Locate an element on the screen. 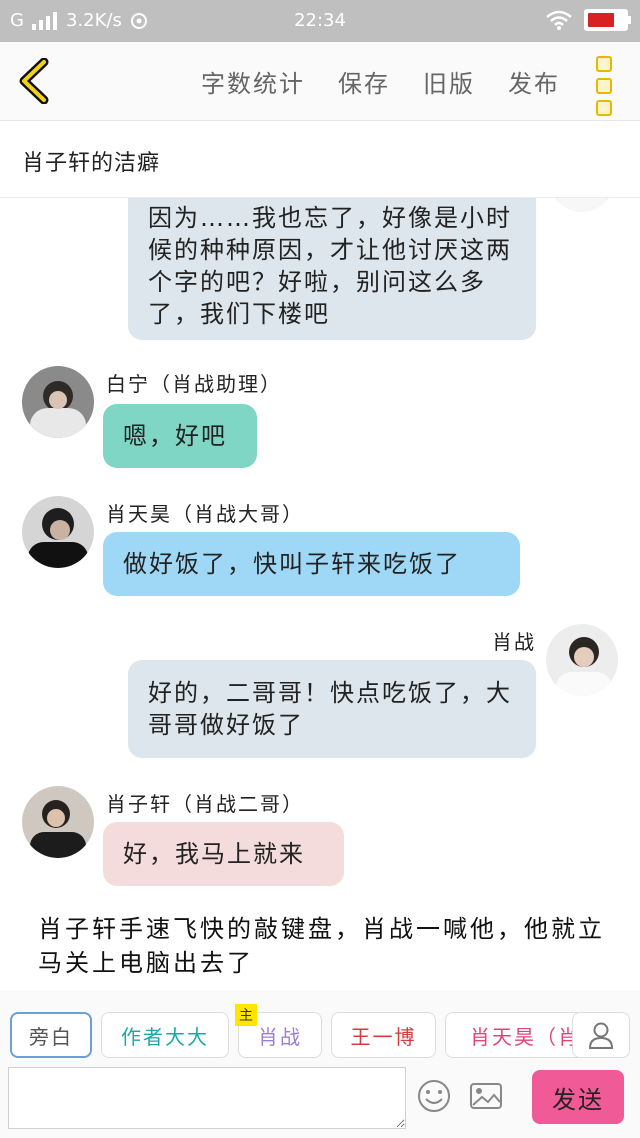 The width and height of the screenshot is (640, 1138). message-bubble-right: 好的，二哥哥！快点吃饭了，大哥哥做好饭了 is located at coordinates (332, 709).